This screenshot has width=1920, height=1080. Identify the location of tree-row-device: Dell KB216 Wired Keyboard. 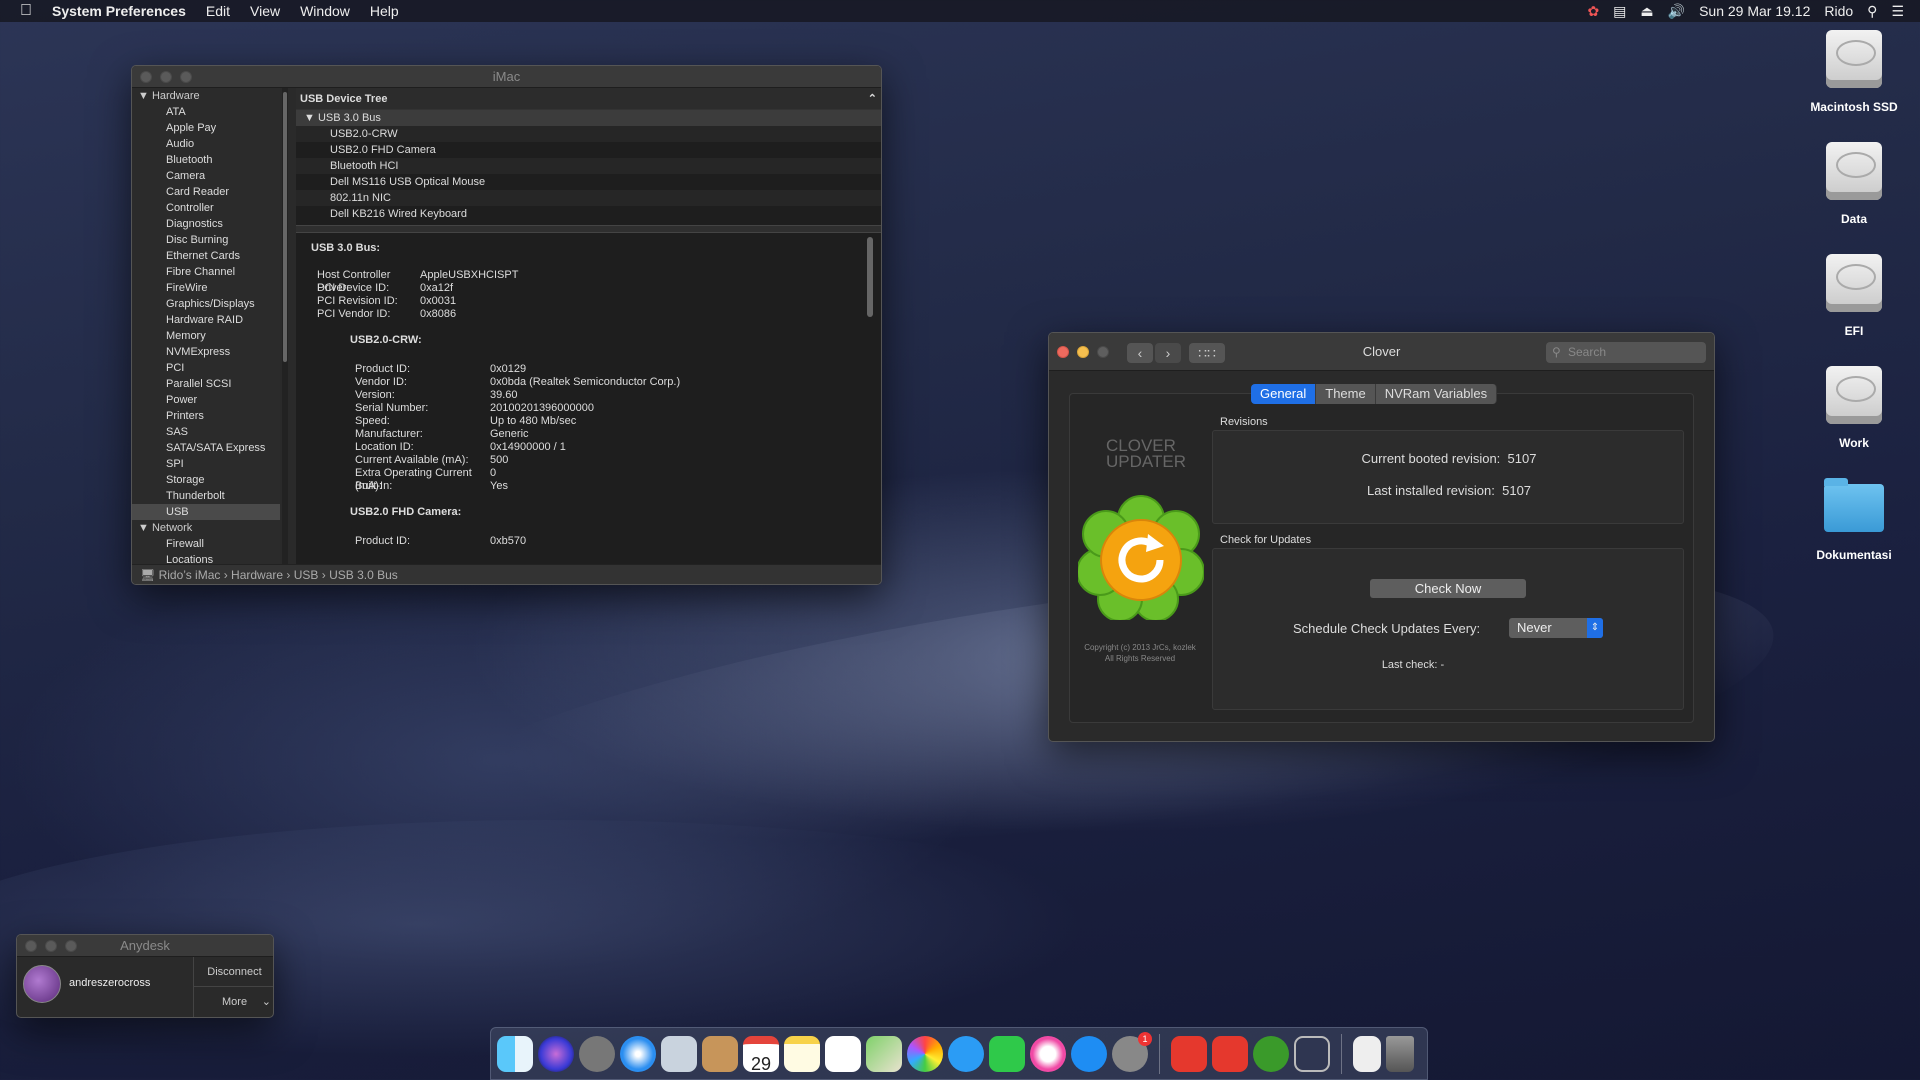
(588, 214).